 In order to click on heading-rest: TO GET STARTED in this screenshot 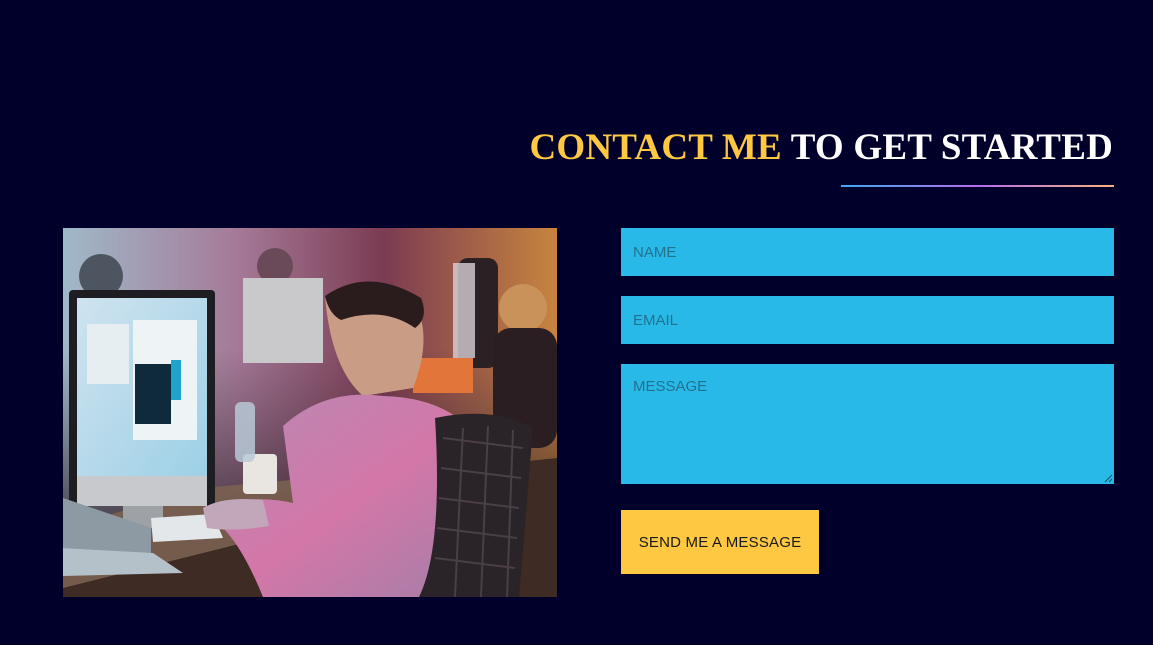, I will do `click(947, 147)`.